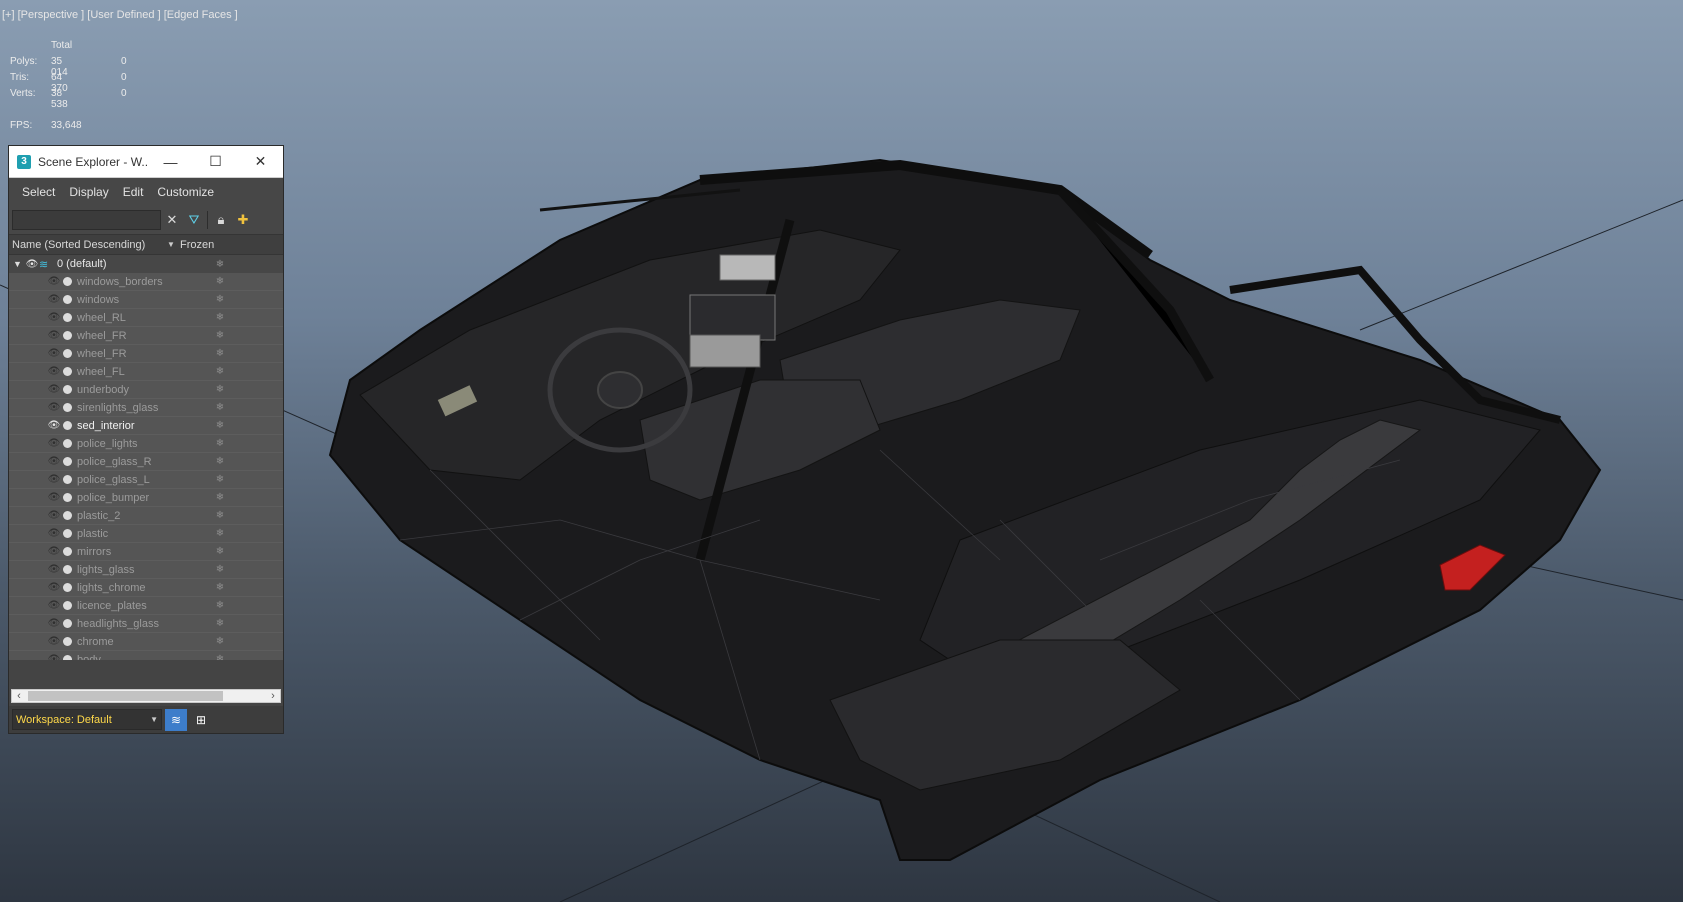 The height and width of the screenshot is (902, 1683). I want to click on object-name: underbody, so click(103, 389).